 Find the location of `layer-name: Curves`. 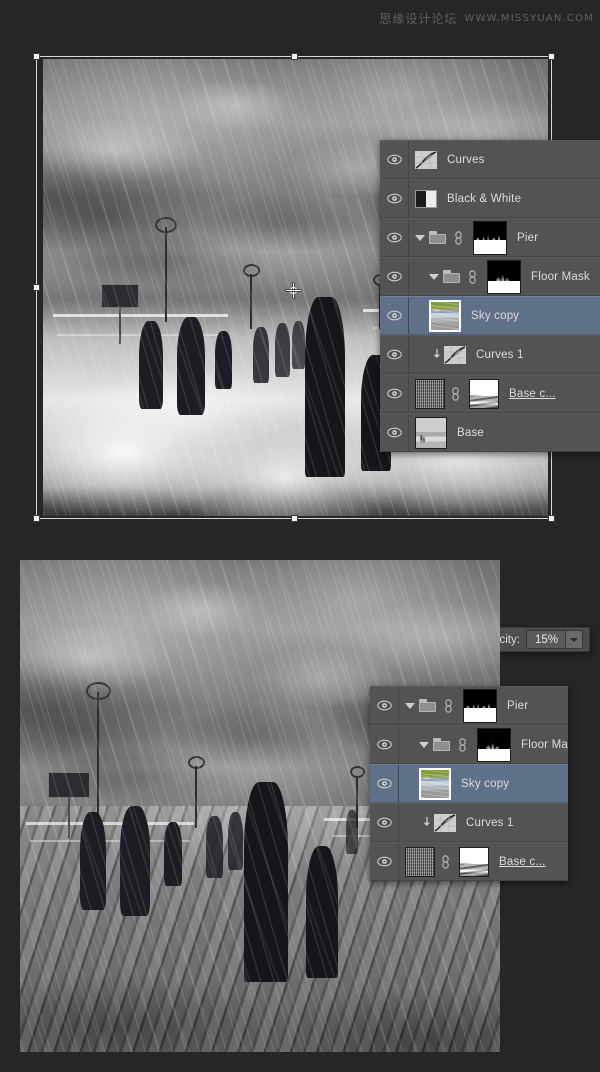

layer-name: Curves is located at coordinates (466, 160).